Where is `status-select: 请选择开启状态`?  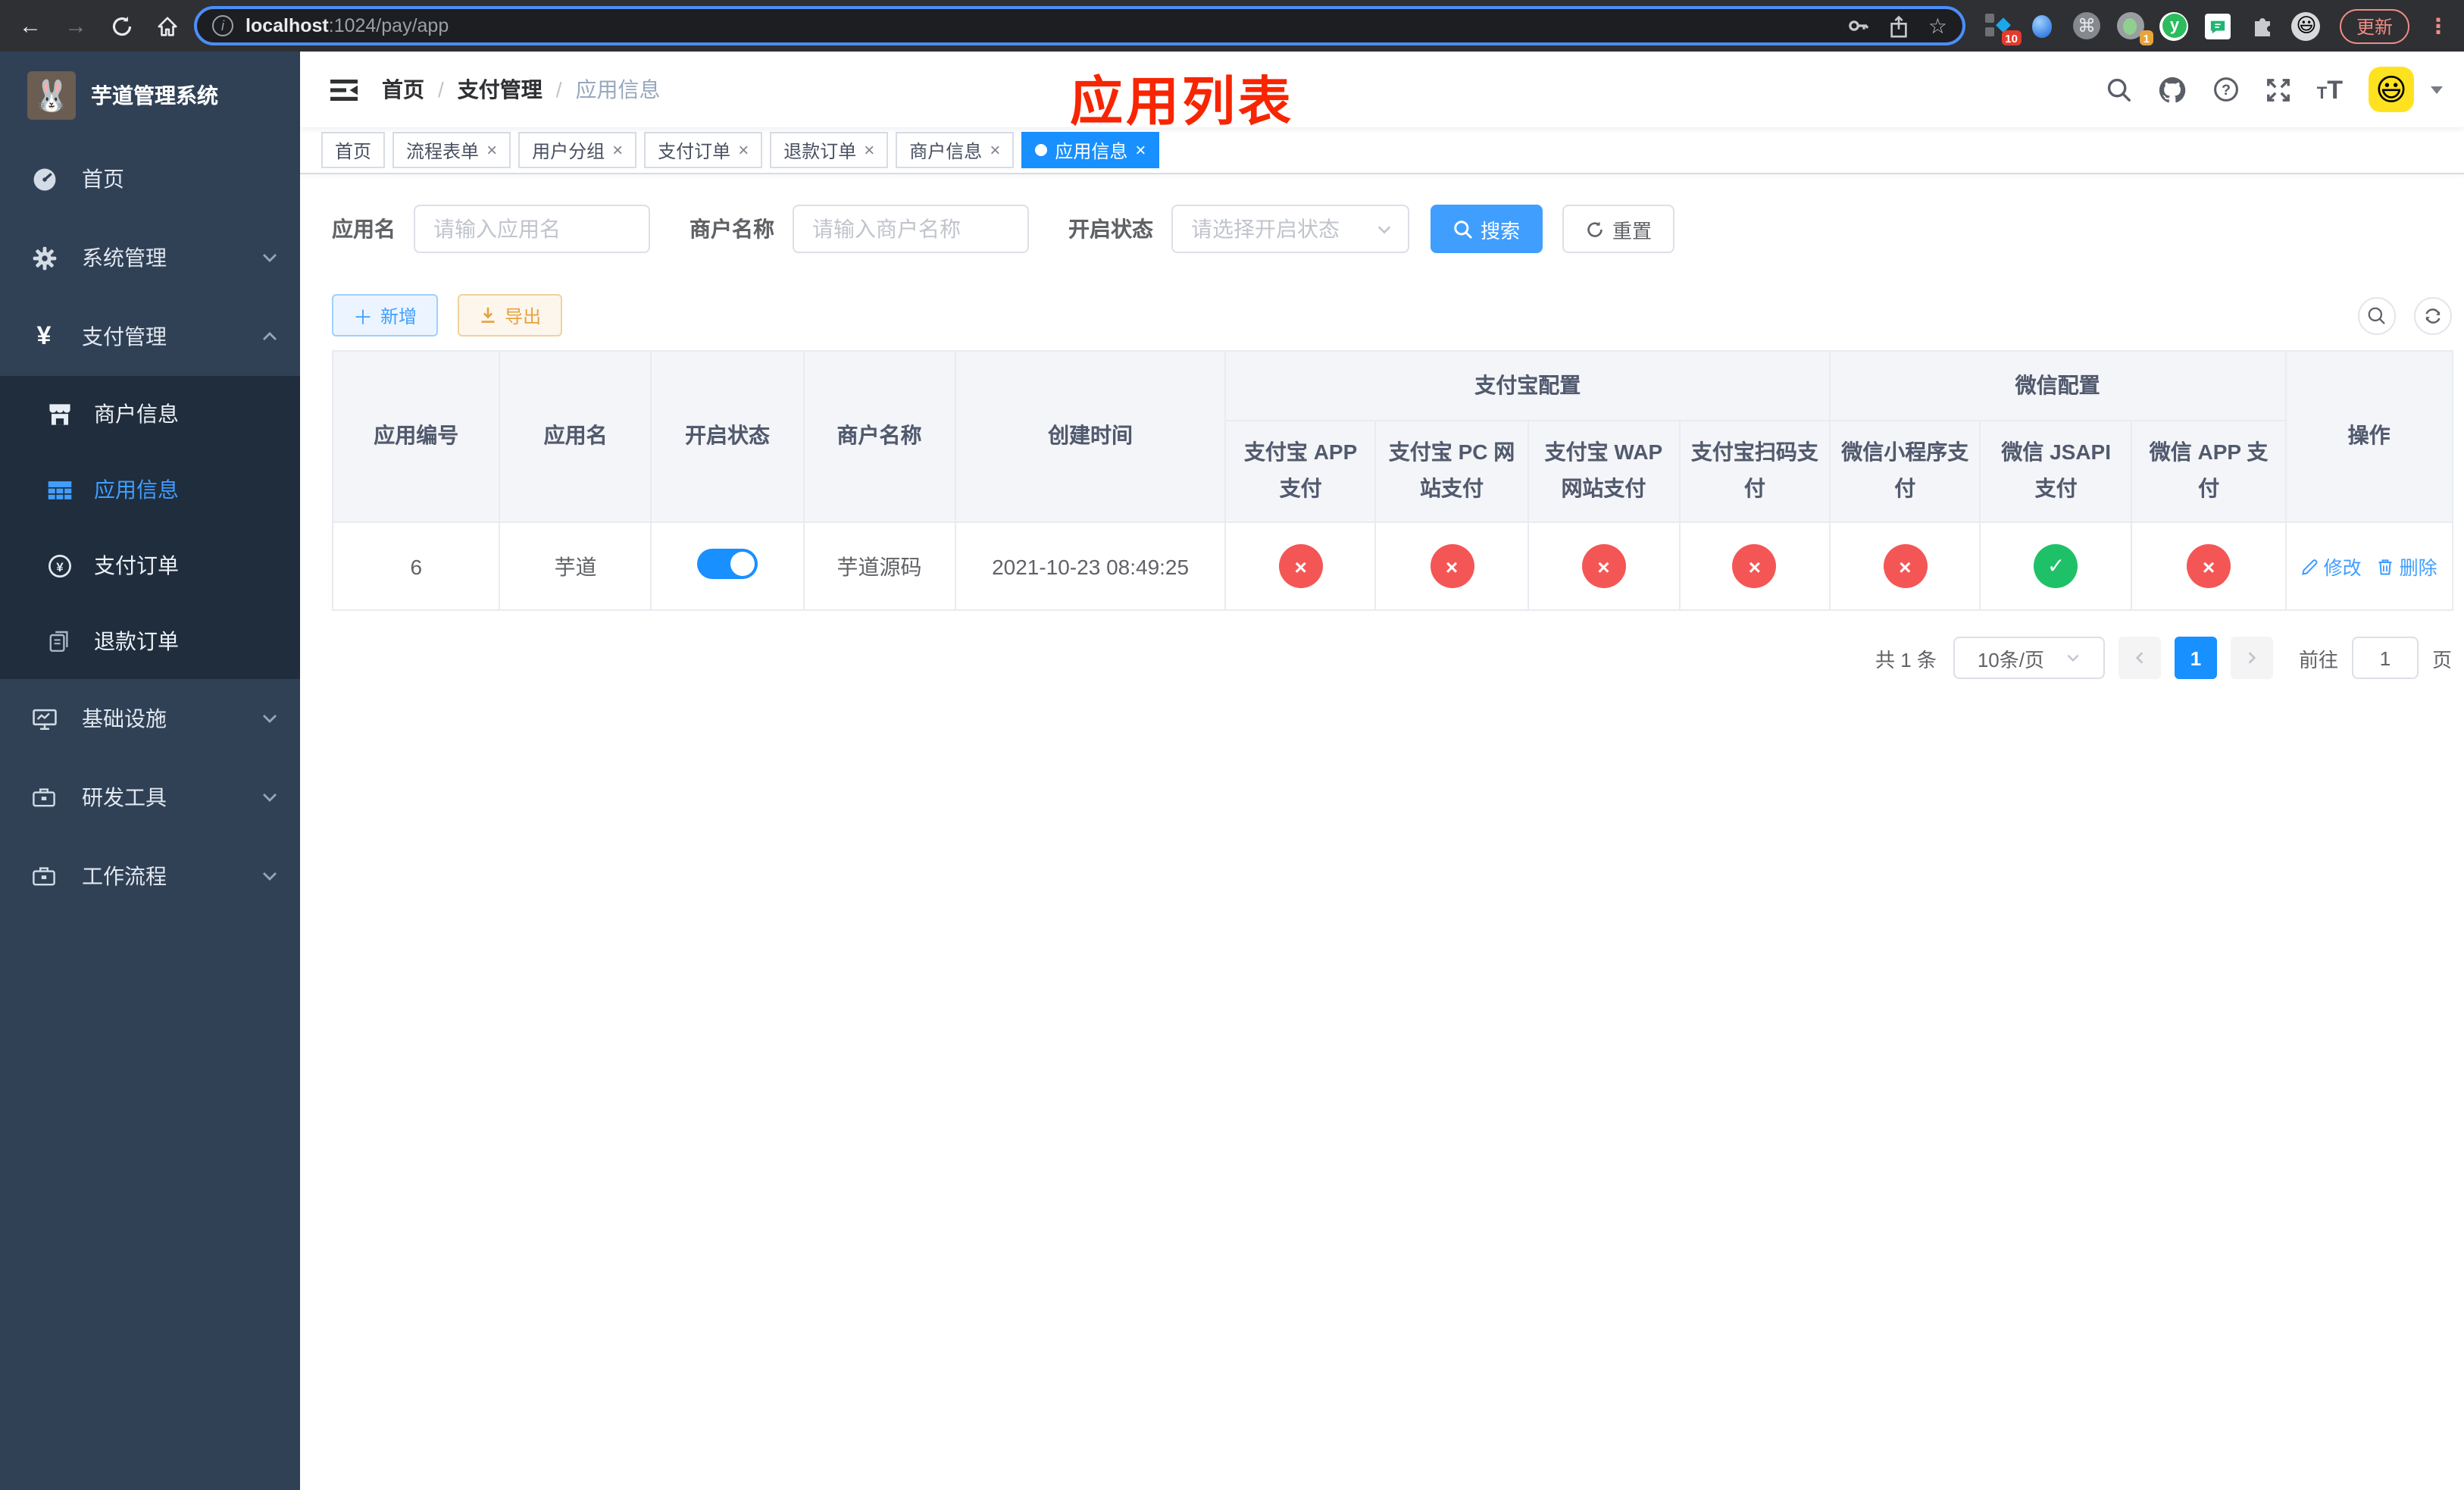
status-select: 请选择开启状态 is located at coordinates (1290, 229).